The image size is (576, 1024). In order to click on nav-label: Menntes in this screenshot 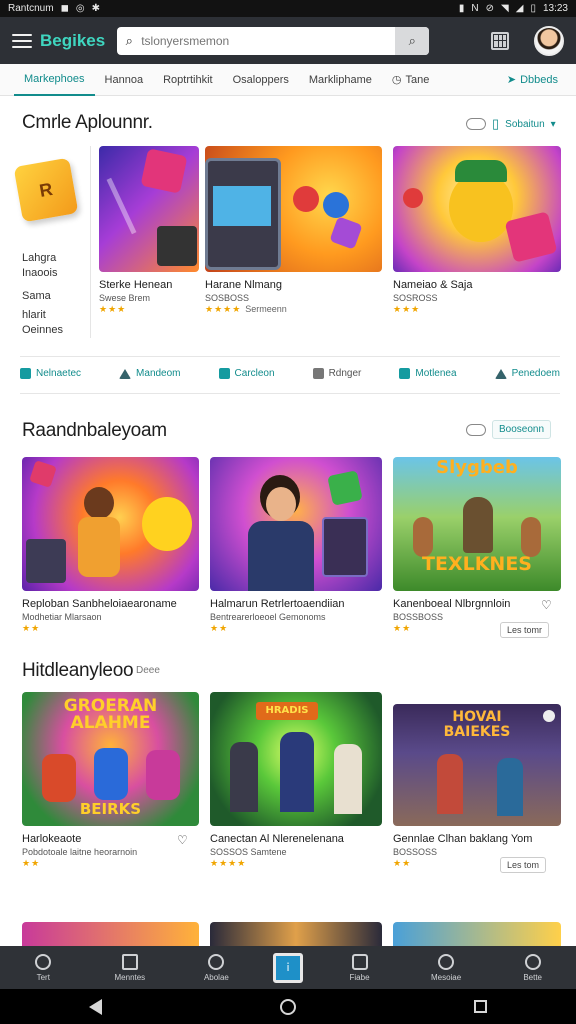, I will do `click(130, 977)`.